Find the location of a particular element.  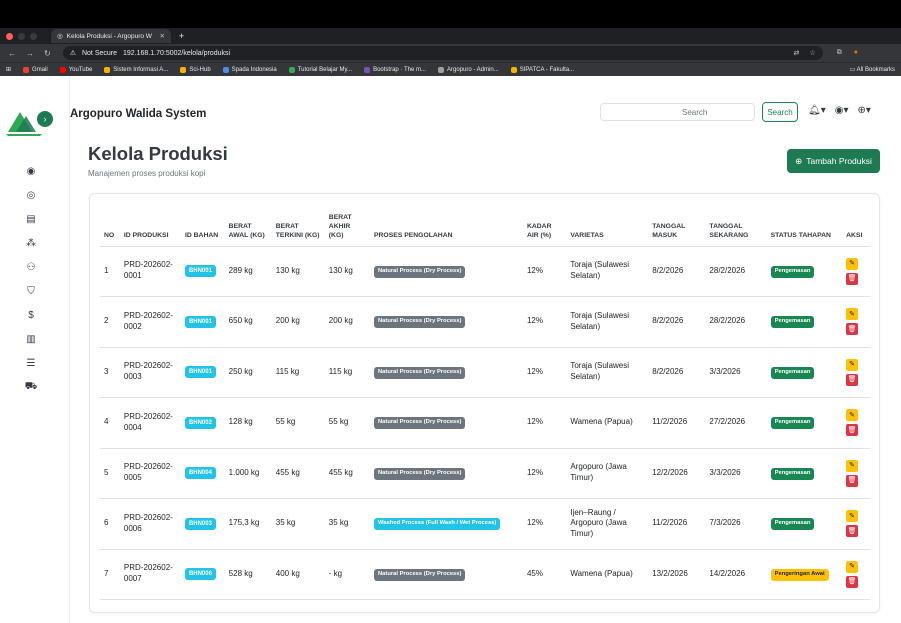

column-header: BERAT AWAL (KG) is located at coordinates (248, 225).